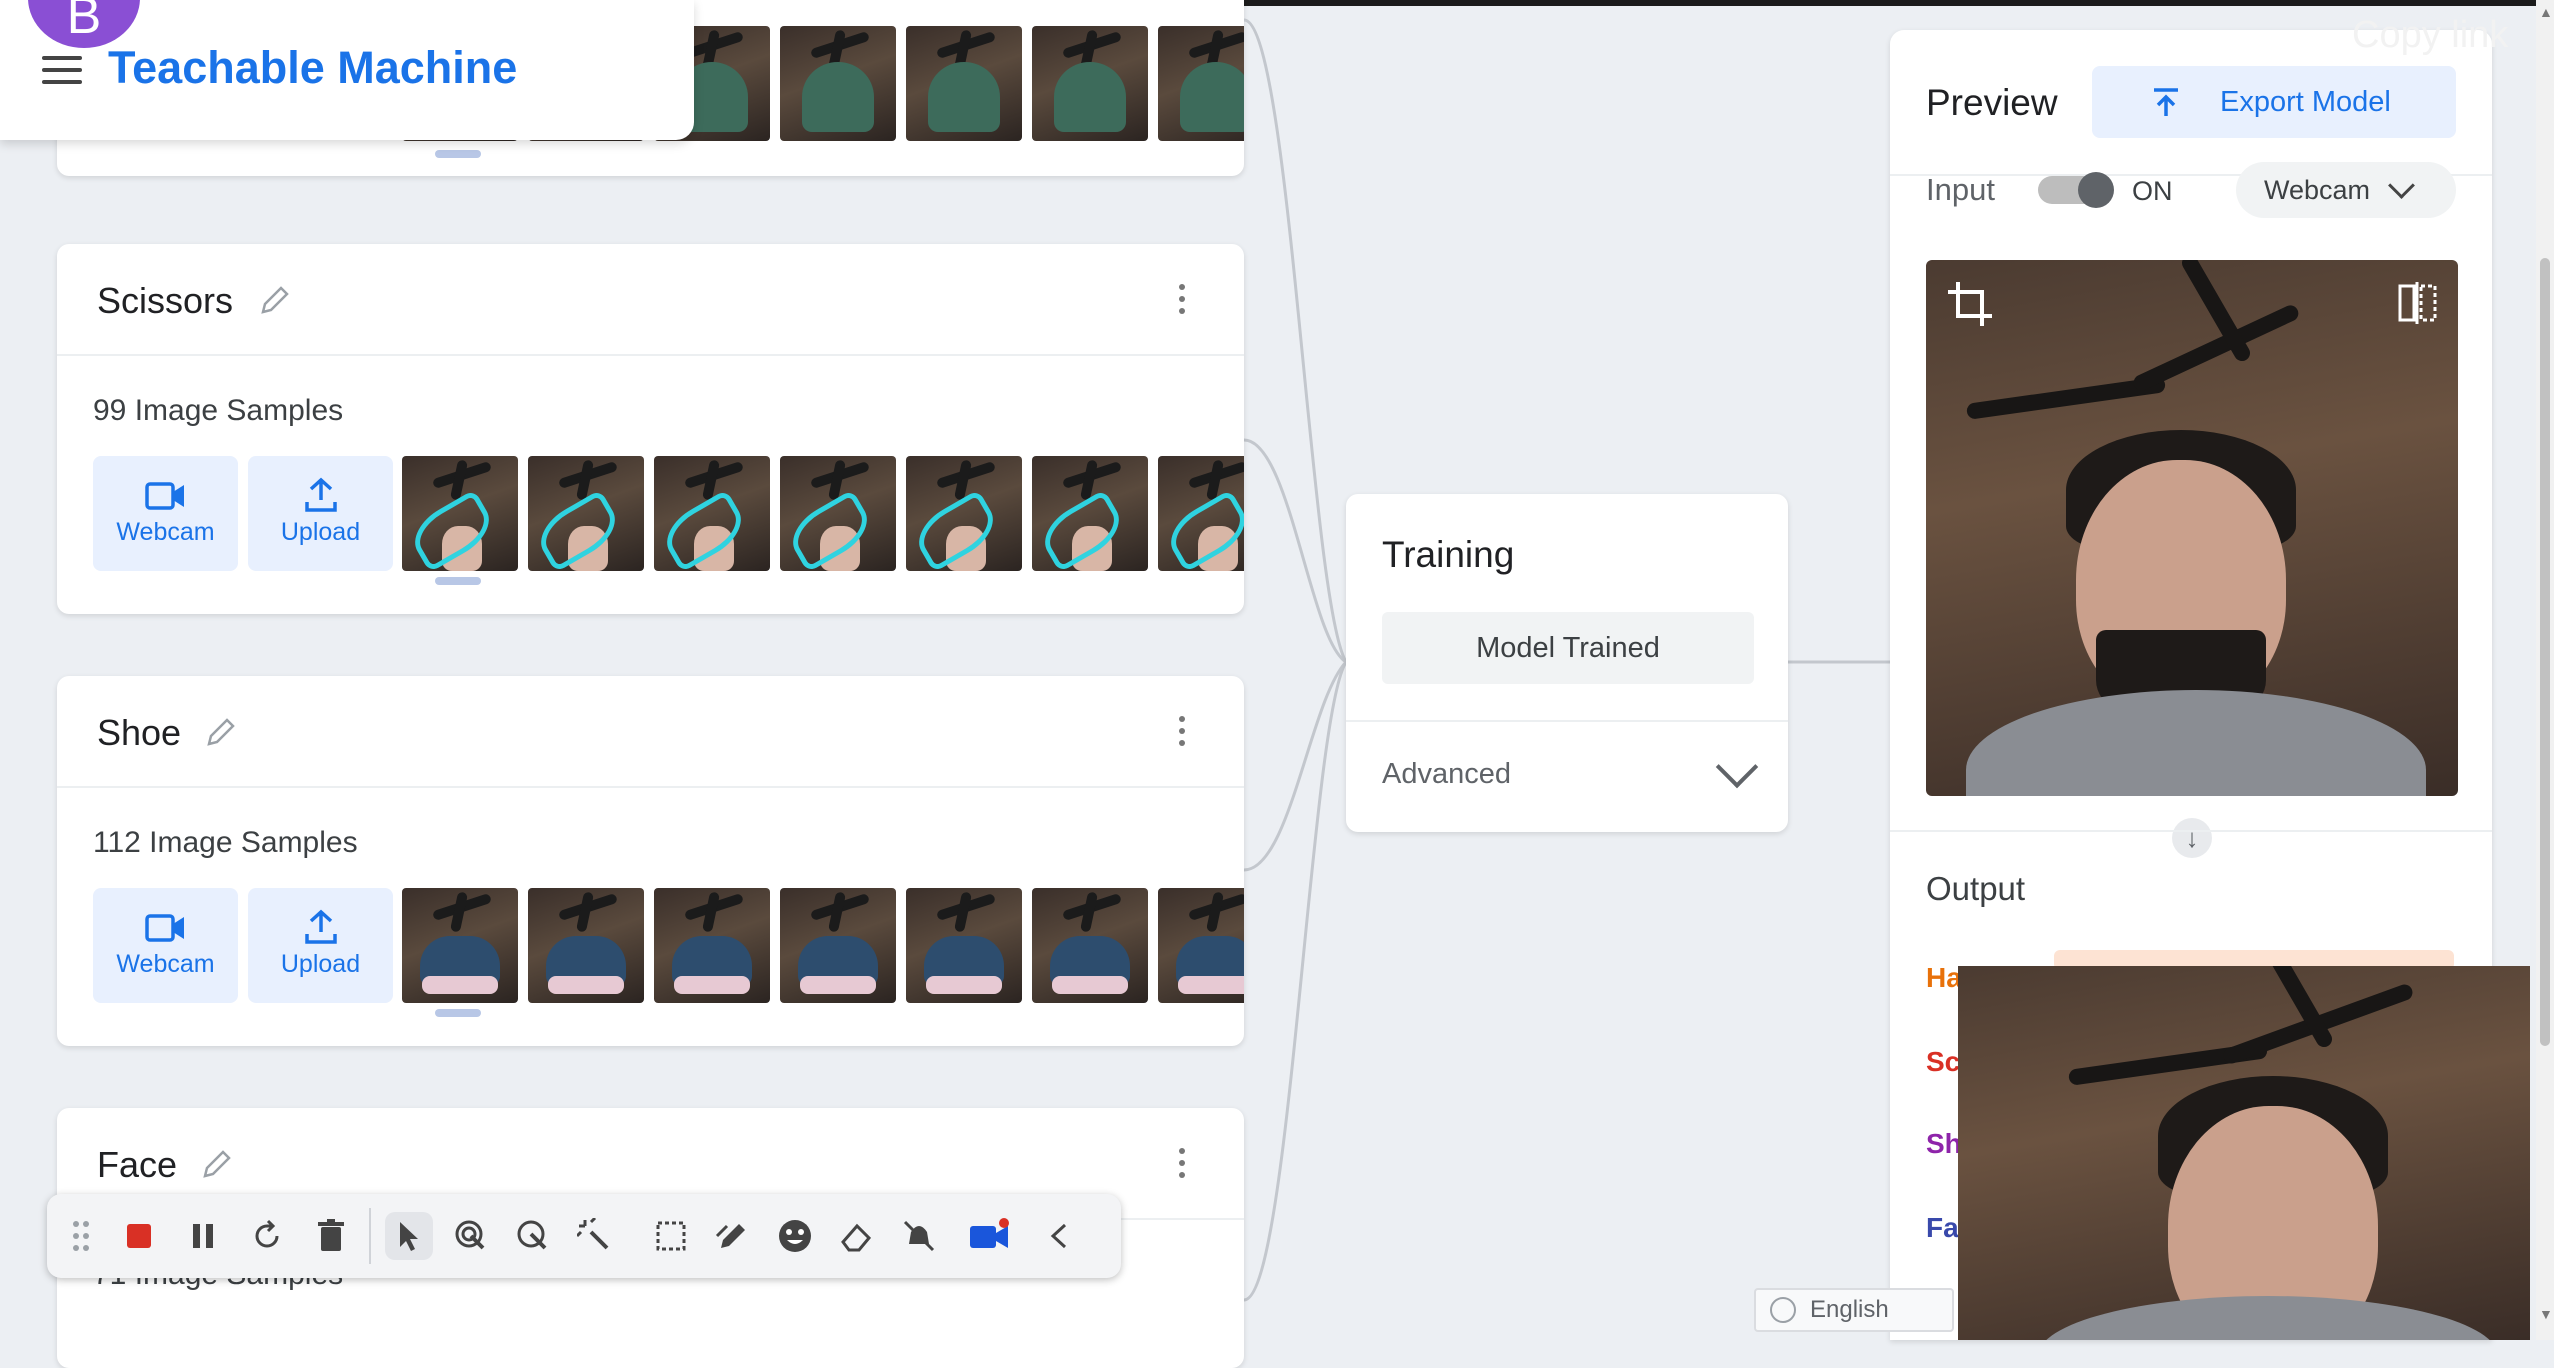 The height and width of the screenshot is (1368, 2554). Describe the element at coordinates (2152, 191) in the screenshot. I see `toggle-state: ON` at that location.